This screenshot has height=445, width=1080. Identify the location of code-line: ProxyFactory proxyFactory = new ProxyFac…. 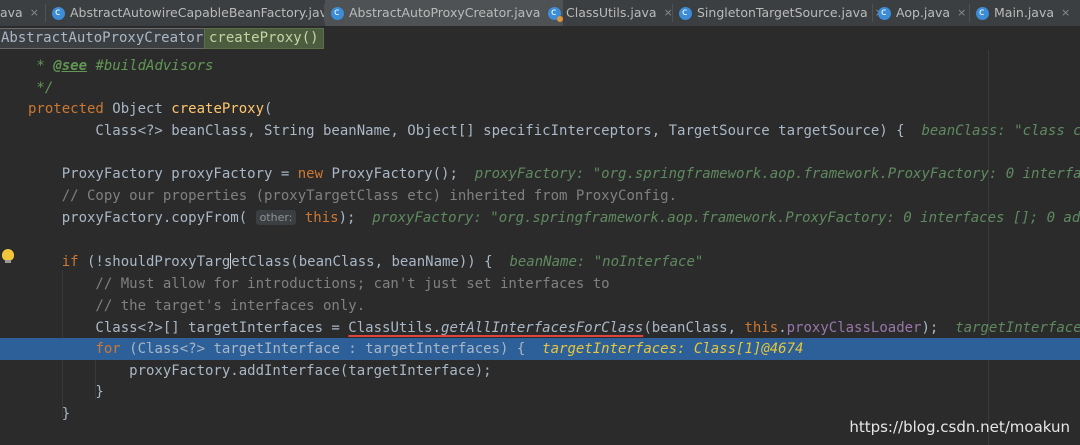
(540, 174).